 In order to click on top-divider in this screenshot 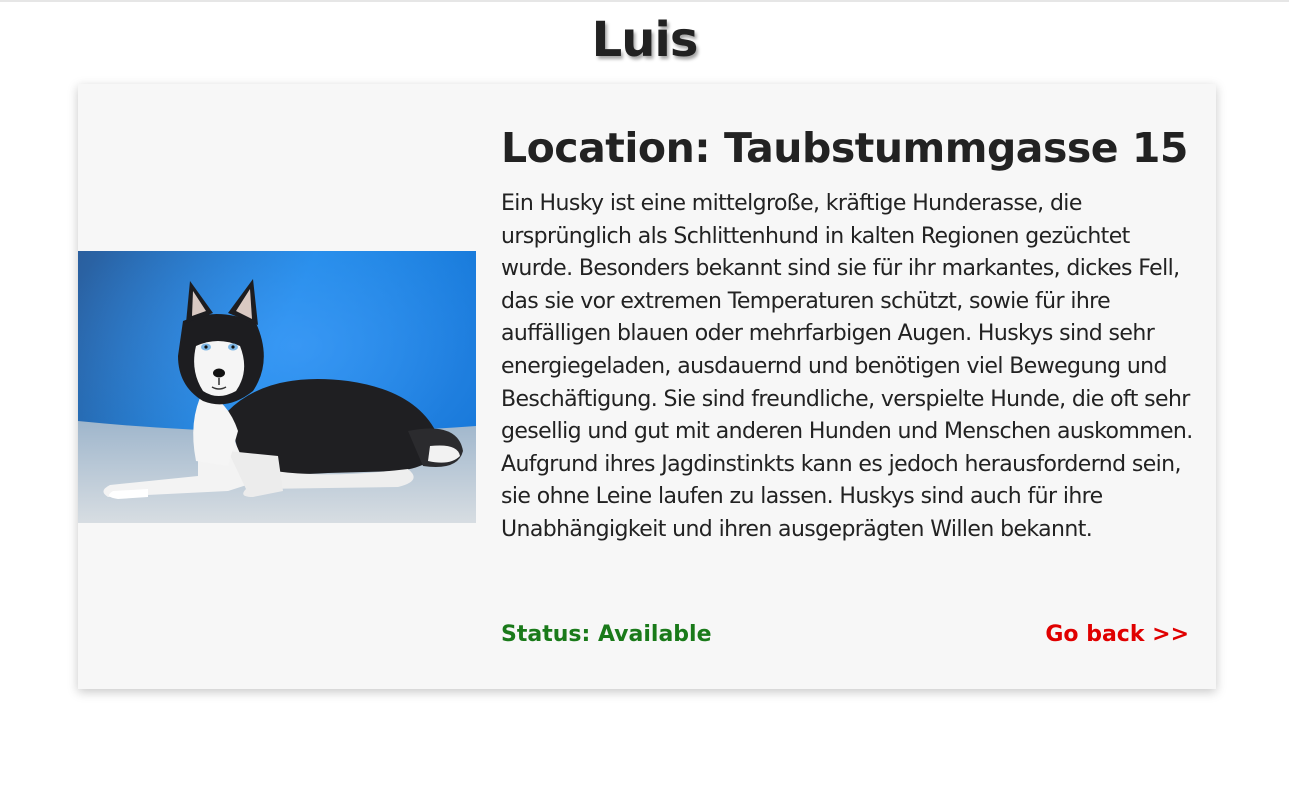, I will do `click(644, 1)`.